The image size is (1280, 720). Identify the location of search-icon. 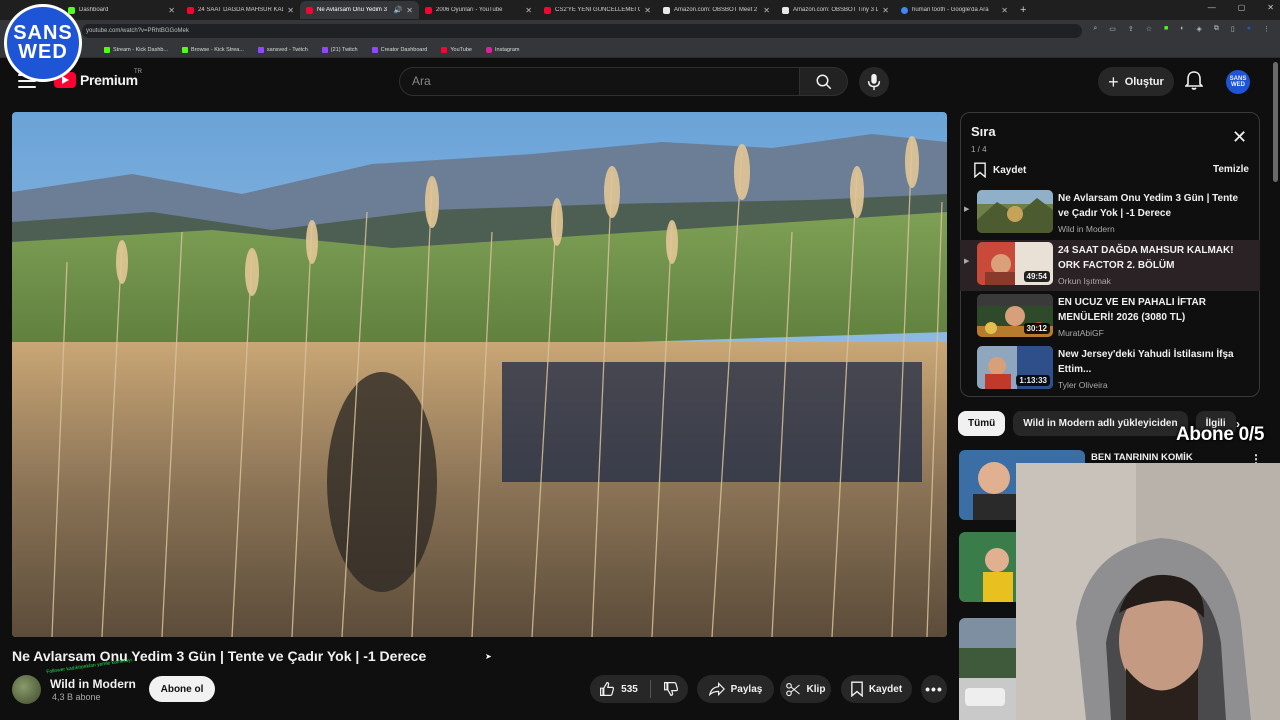
(823, 81).